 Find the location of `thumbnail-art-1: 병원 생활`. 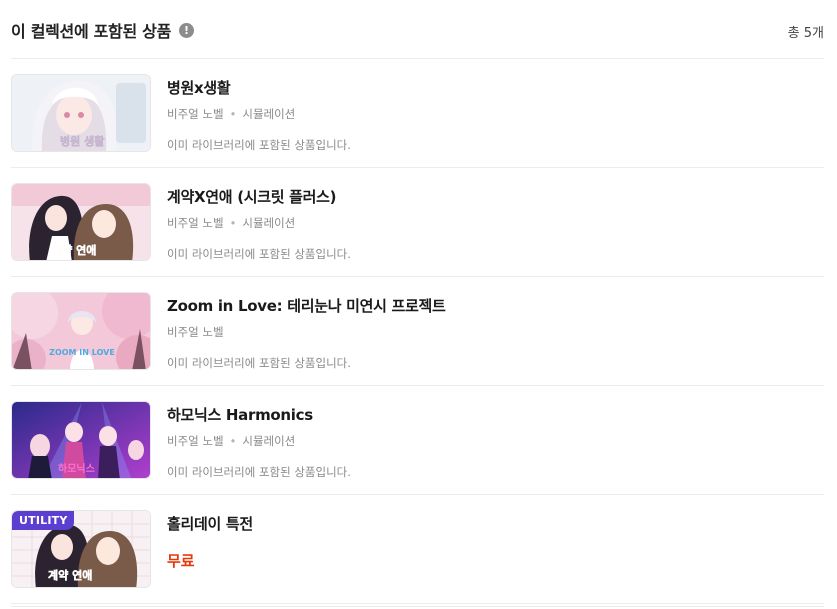

thumbnail-art-1: 병원 생활 is located at coordinates (81, 113).